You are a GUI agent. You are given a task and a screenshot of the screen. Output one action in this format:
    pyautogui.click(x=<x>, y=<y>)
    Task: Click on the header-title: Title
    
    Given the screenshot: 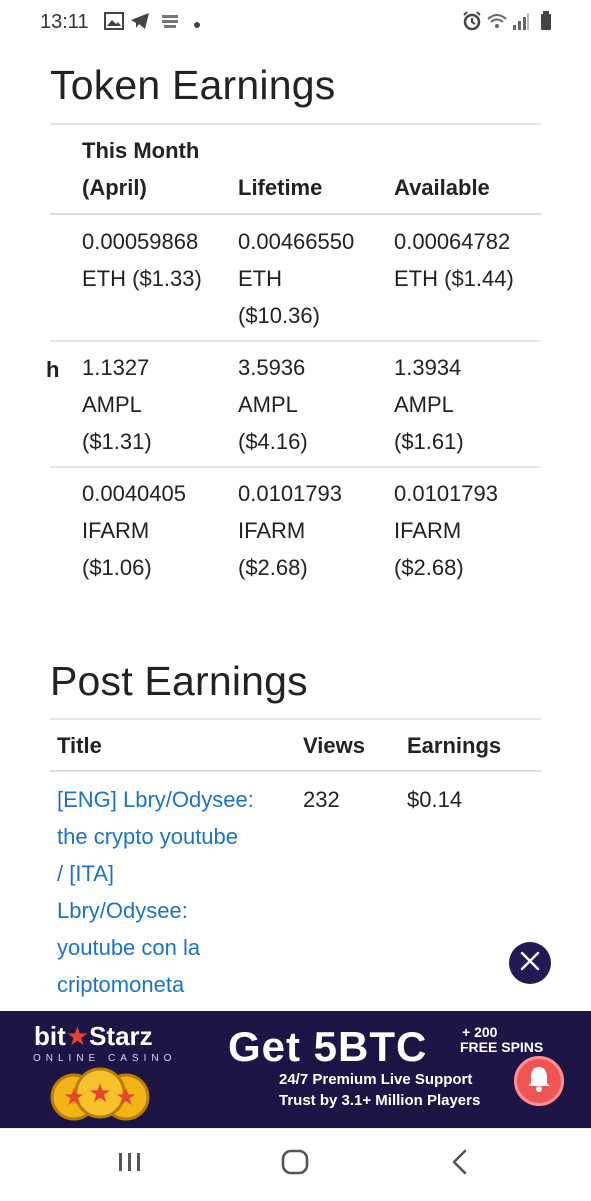 What is the action you would take?
    pyautogui.click(x=79, y=745)
    